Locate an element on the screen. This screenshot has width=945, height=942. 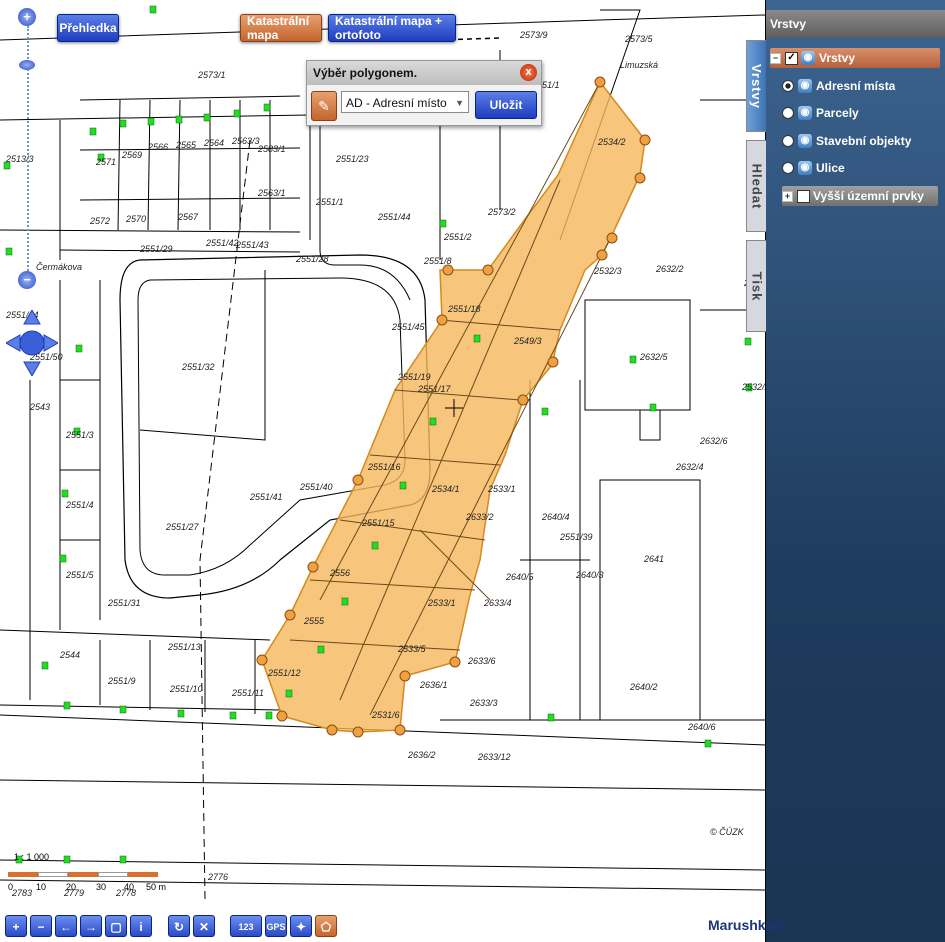
parcel-label: Čermákova is located at coordinates (59, 267).